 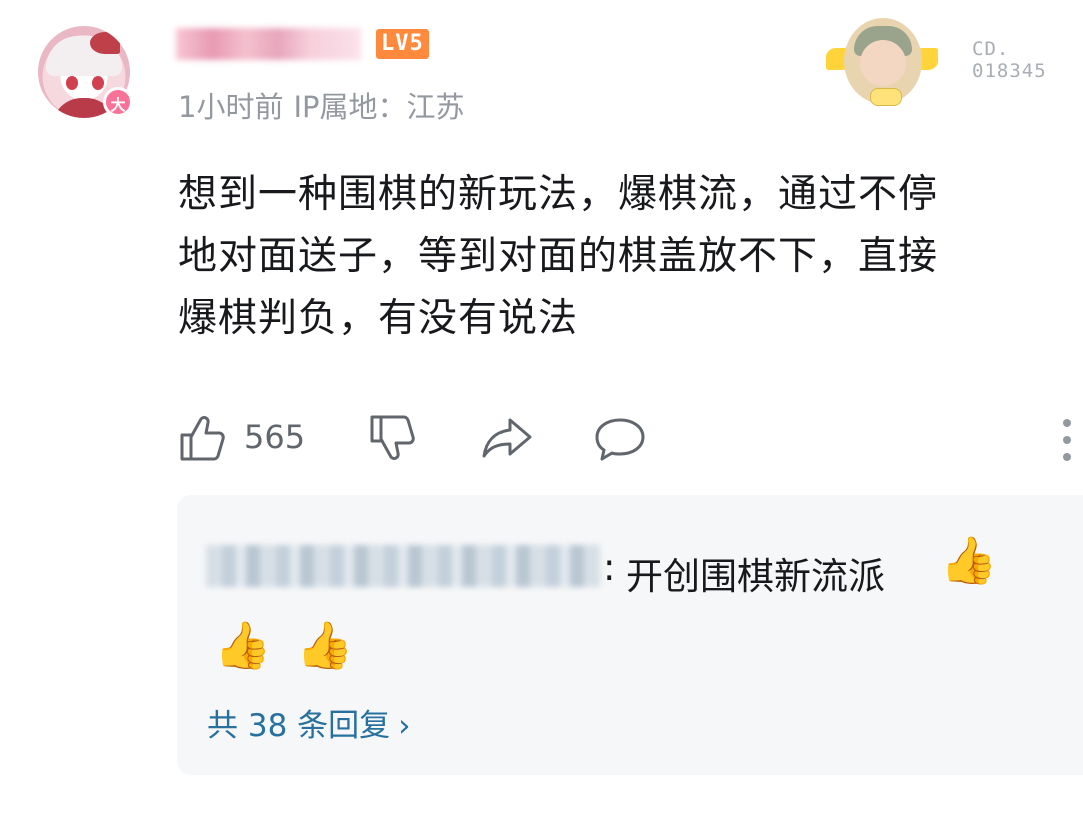 What do you see at coordinates (231, 107) in the screenshot?
I see `comment-time: 1小时前` at bounding box center [231, 107].